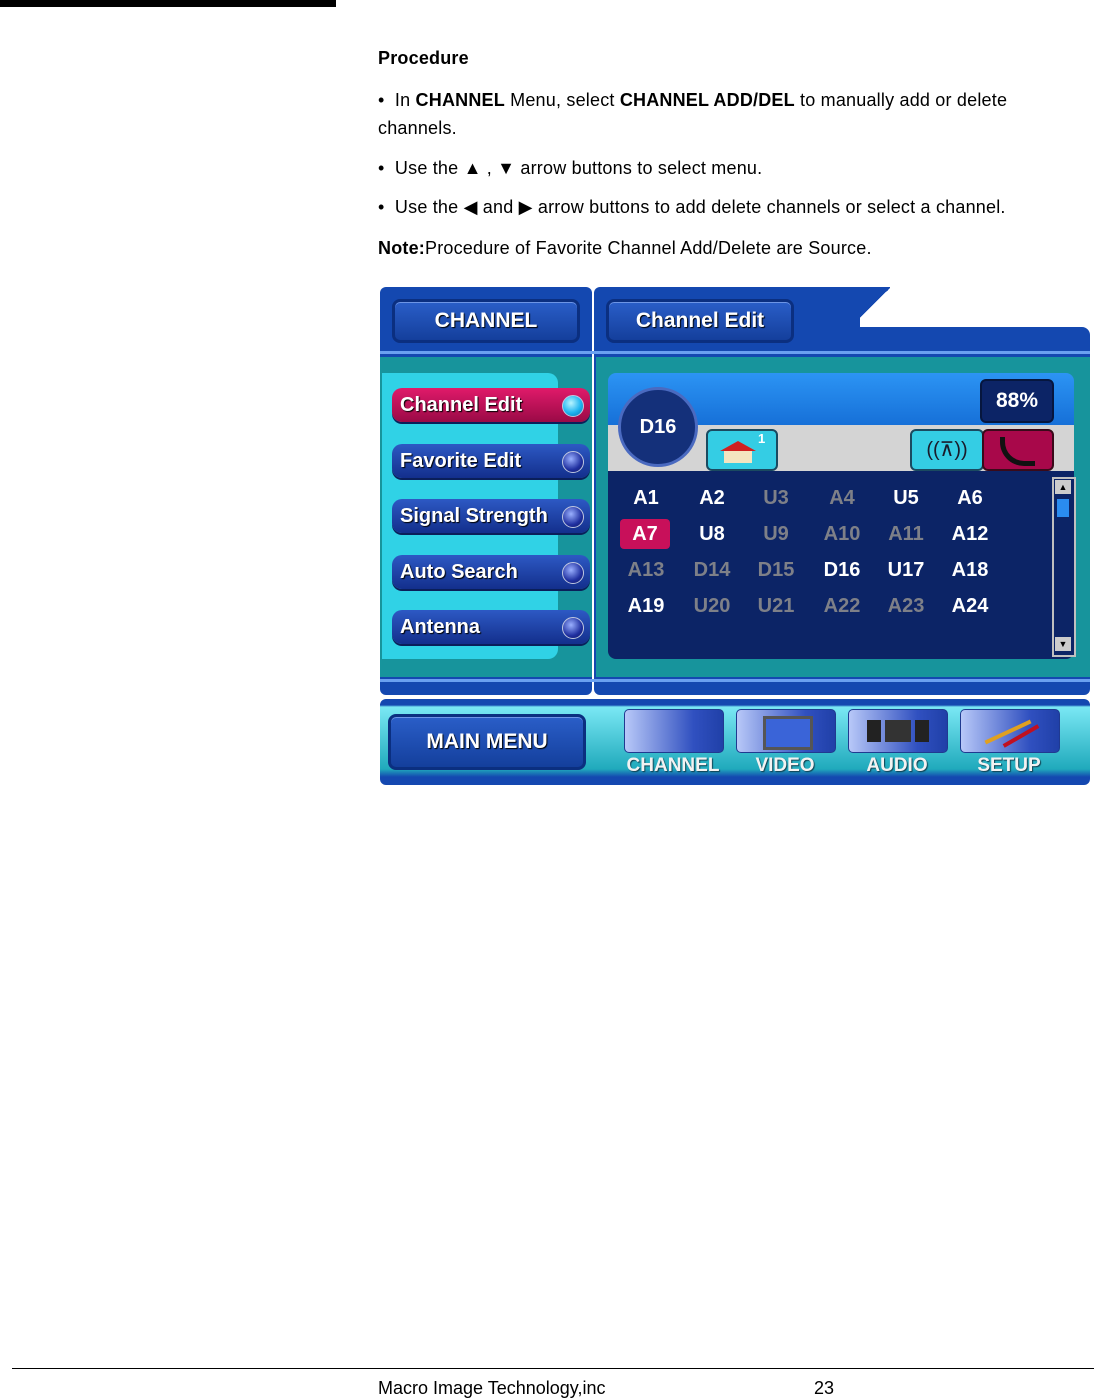  Describe the element at coordinates (870, 308) in the screenshot. I see `tab-slope` at that location.